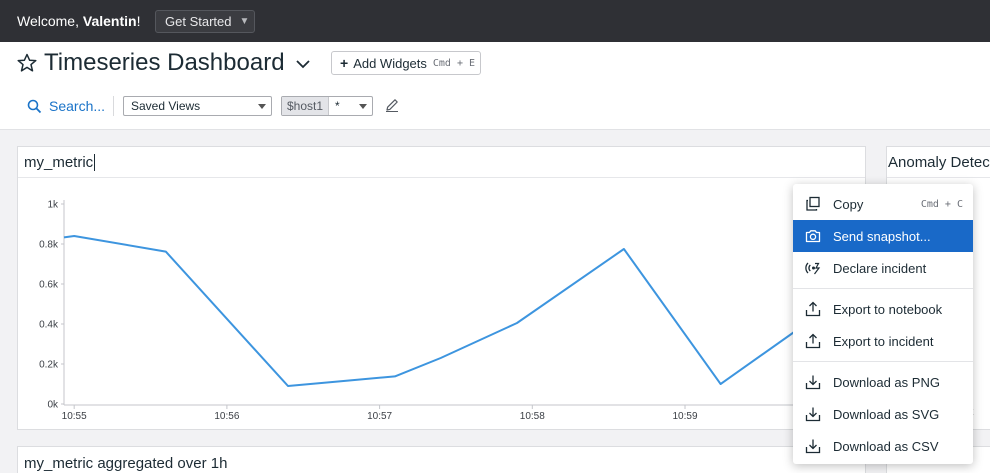  I want to click on widget-title: Anomaly Detection, so click(938, 162).